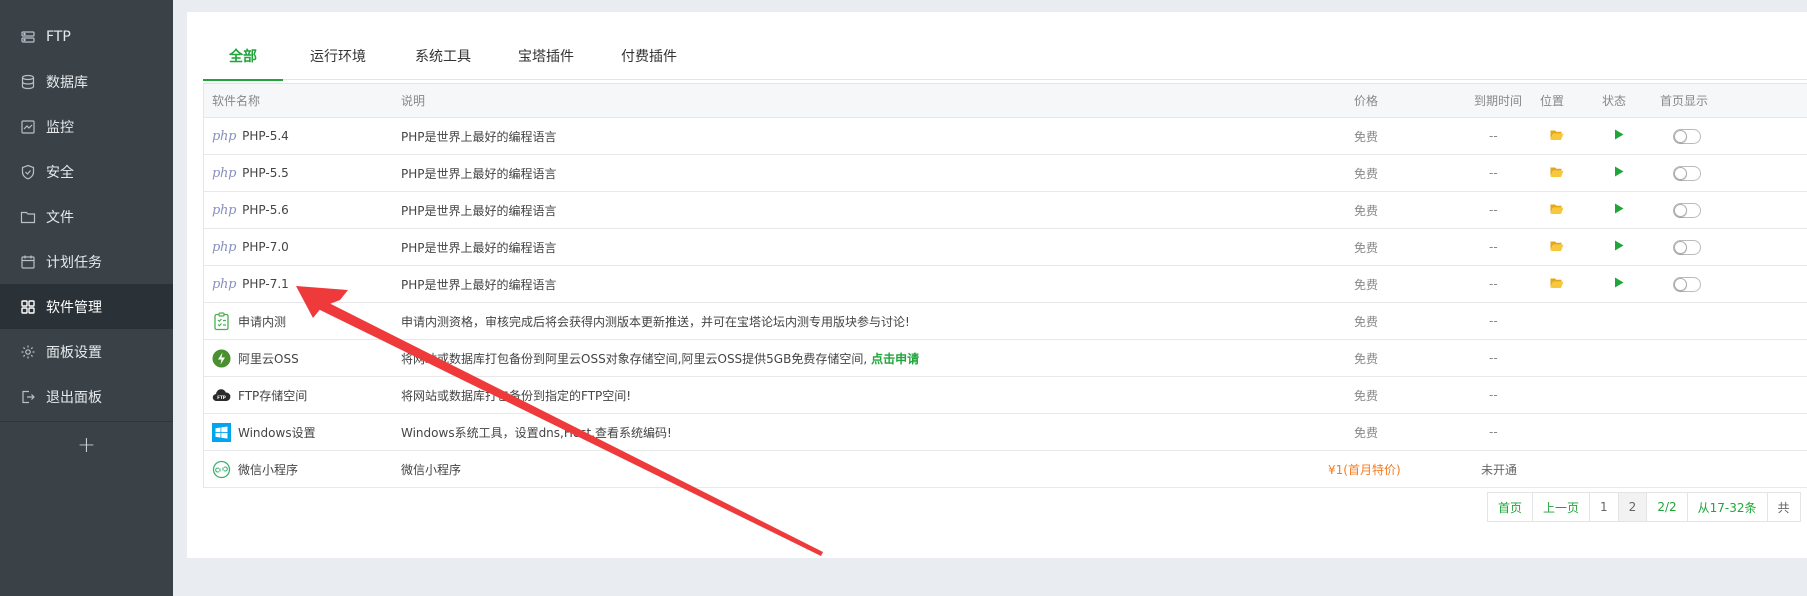  Describe the element at coordinates (1005, 284) in the screenshot. I see `table-row: php PHP-7.1 PHP是世界上最好的编程语言 免费 --` at that location.